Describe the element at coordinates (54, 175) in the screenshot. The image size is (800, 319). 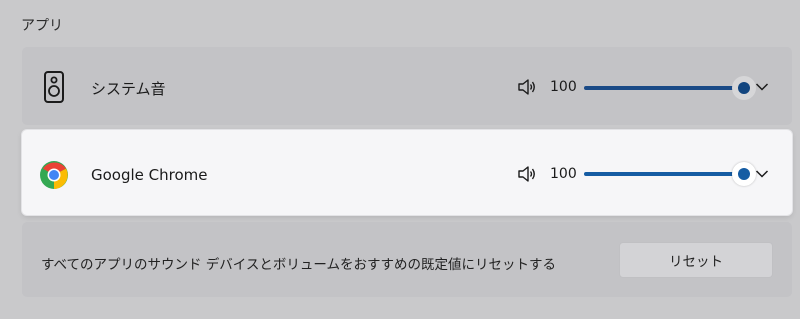
I see `chrome-icon` at that location.